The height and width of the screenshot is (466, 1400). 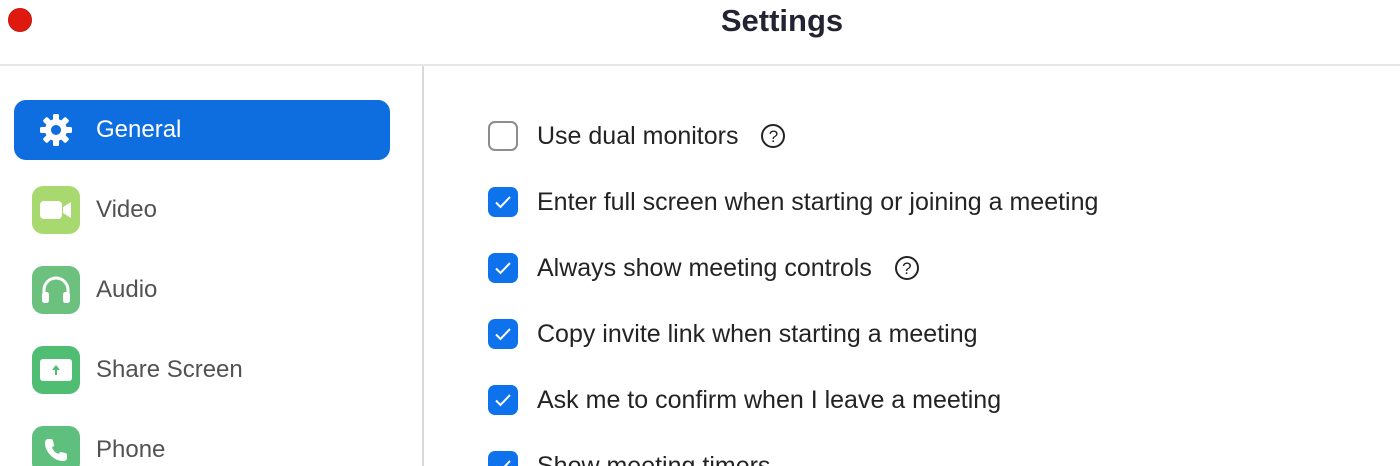 I want to click on meeting-controls-checkbox, so click(x=503, y=268).